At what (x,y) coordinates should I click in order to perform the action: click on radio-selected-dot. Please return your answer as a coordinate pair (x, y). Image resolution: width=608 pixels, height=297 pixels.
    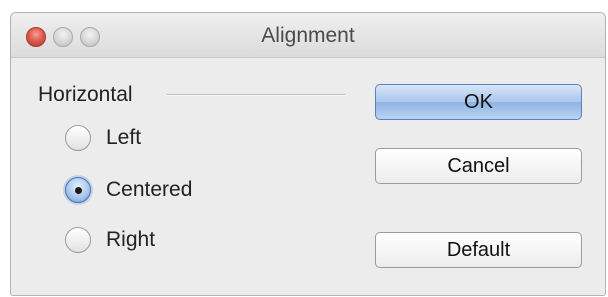
    Looking at the image, I should click on (78, 190).